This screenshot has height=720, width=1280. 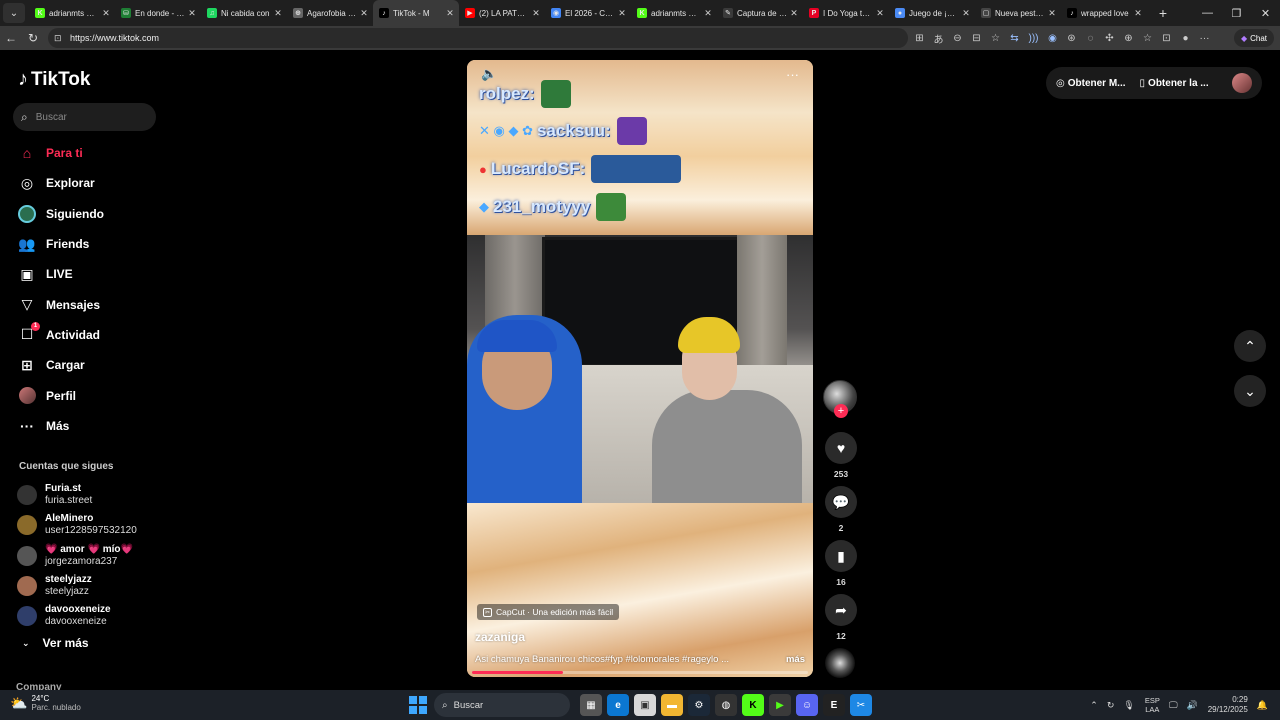 I want to click on share-icon: ➦, so click(x=841, y=610).